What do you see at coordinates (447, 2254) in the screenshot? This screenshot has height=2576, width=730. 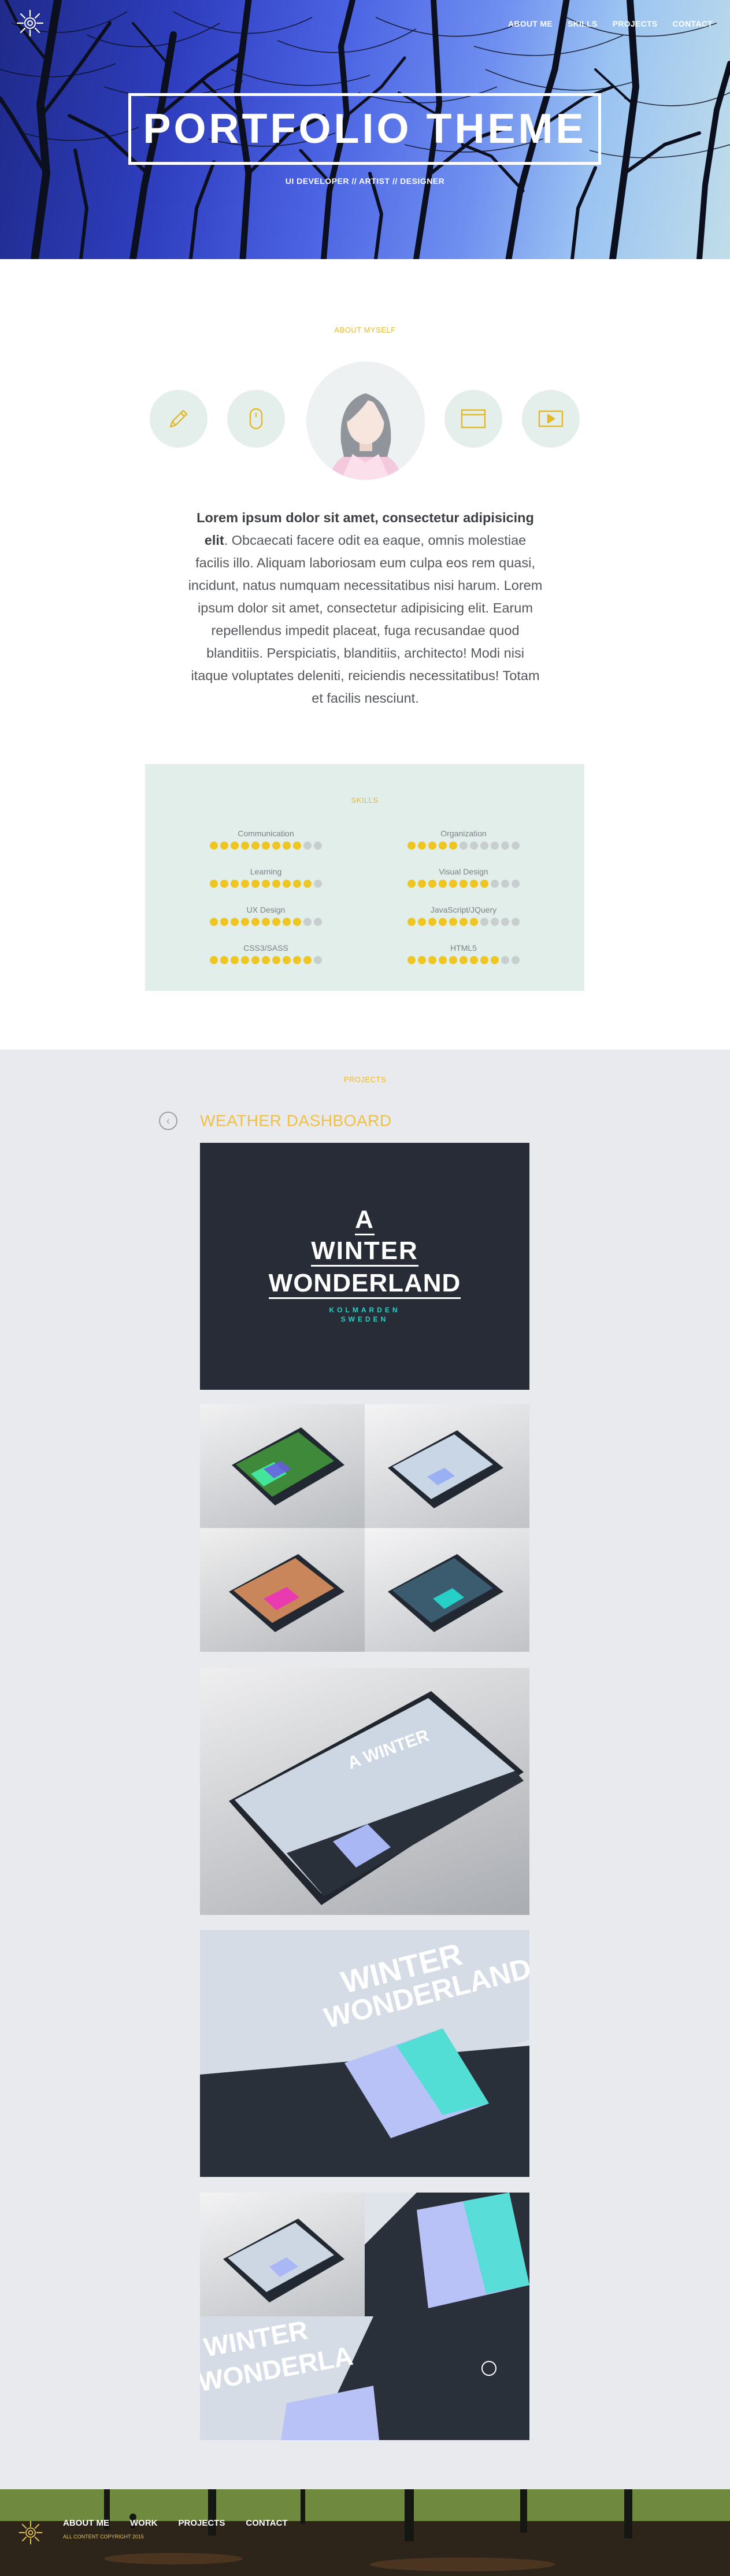 I see `mockup-bottom-right-image` at bounding box center [447, 2254].